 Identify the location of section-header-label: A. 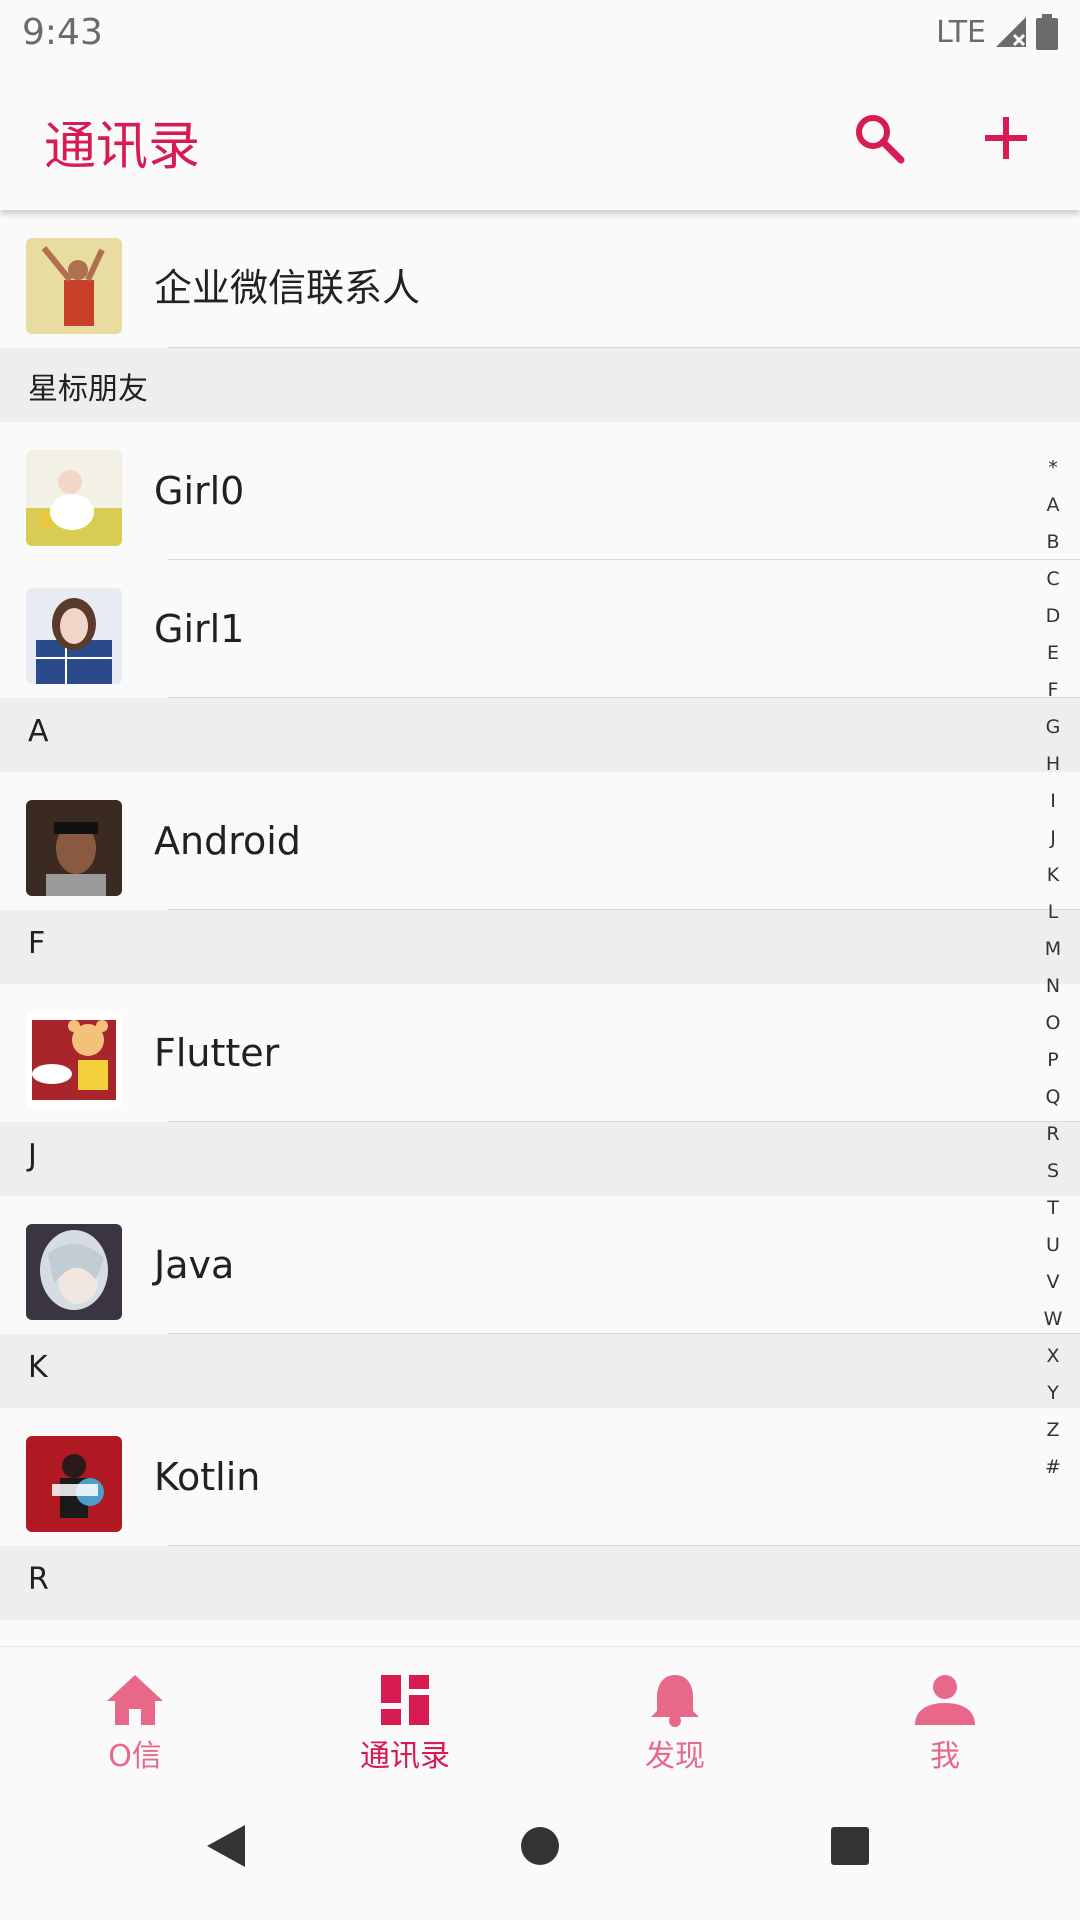
(38, 731).